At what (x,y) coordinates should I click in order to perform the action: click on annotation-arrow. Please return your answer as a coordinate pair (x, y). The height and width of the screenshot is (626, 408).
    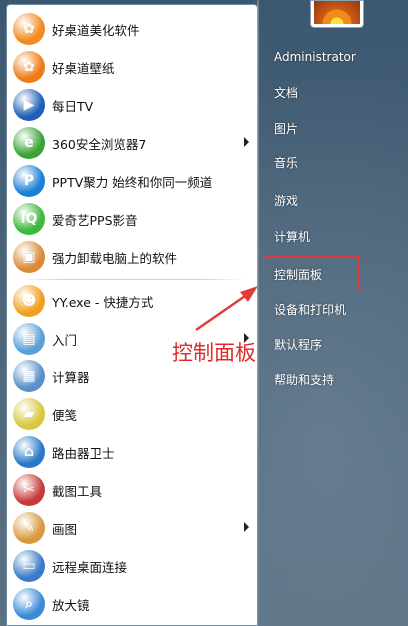
    Looking at the image, I should click on (226, 309).